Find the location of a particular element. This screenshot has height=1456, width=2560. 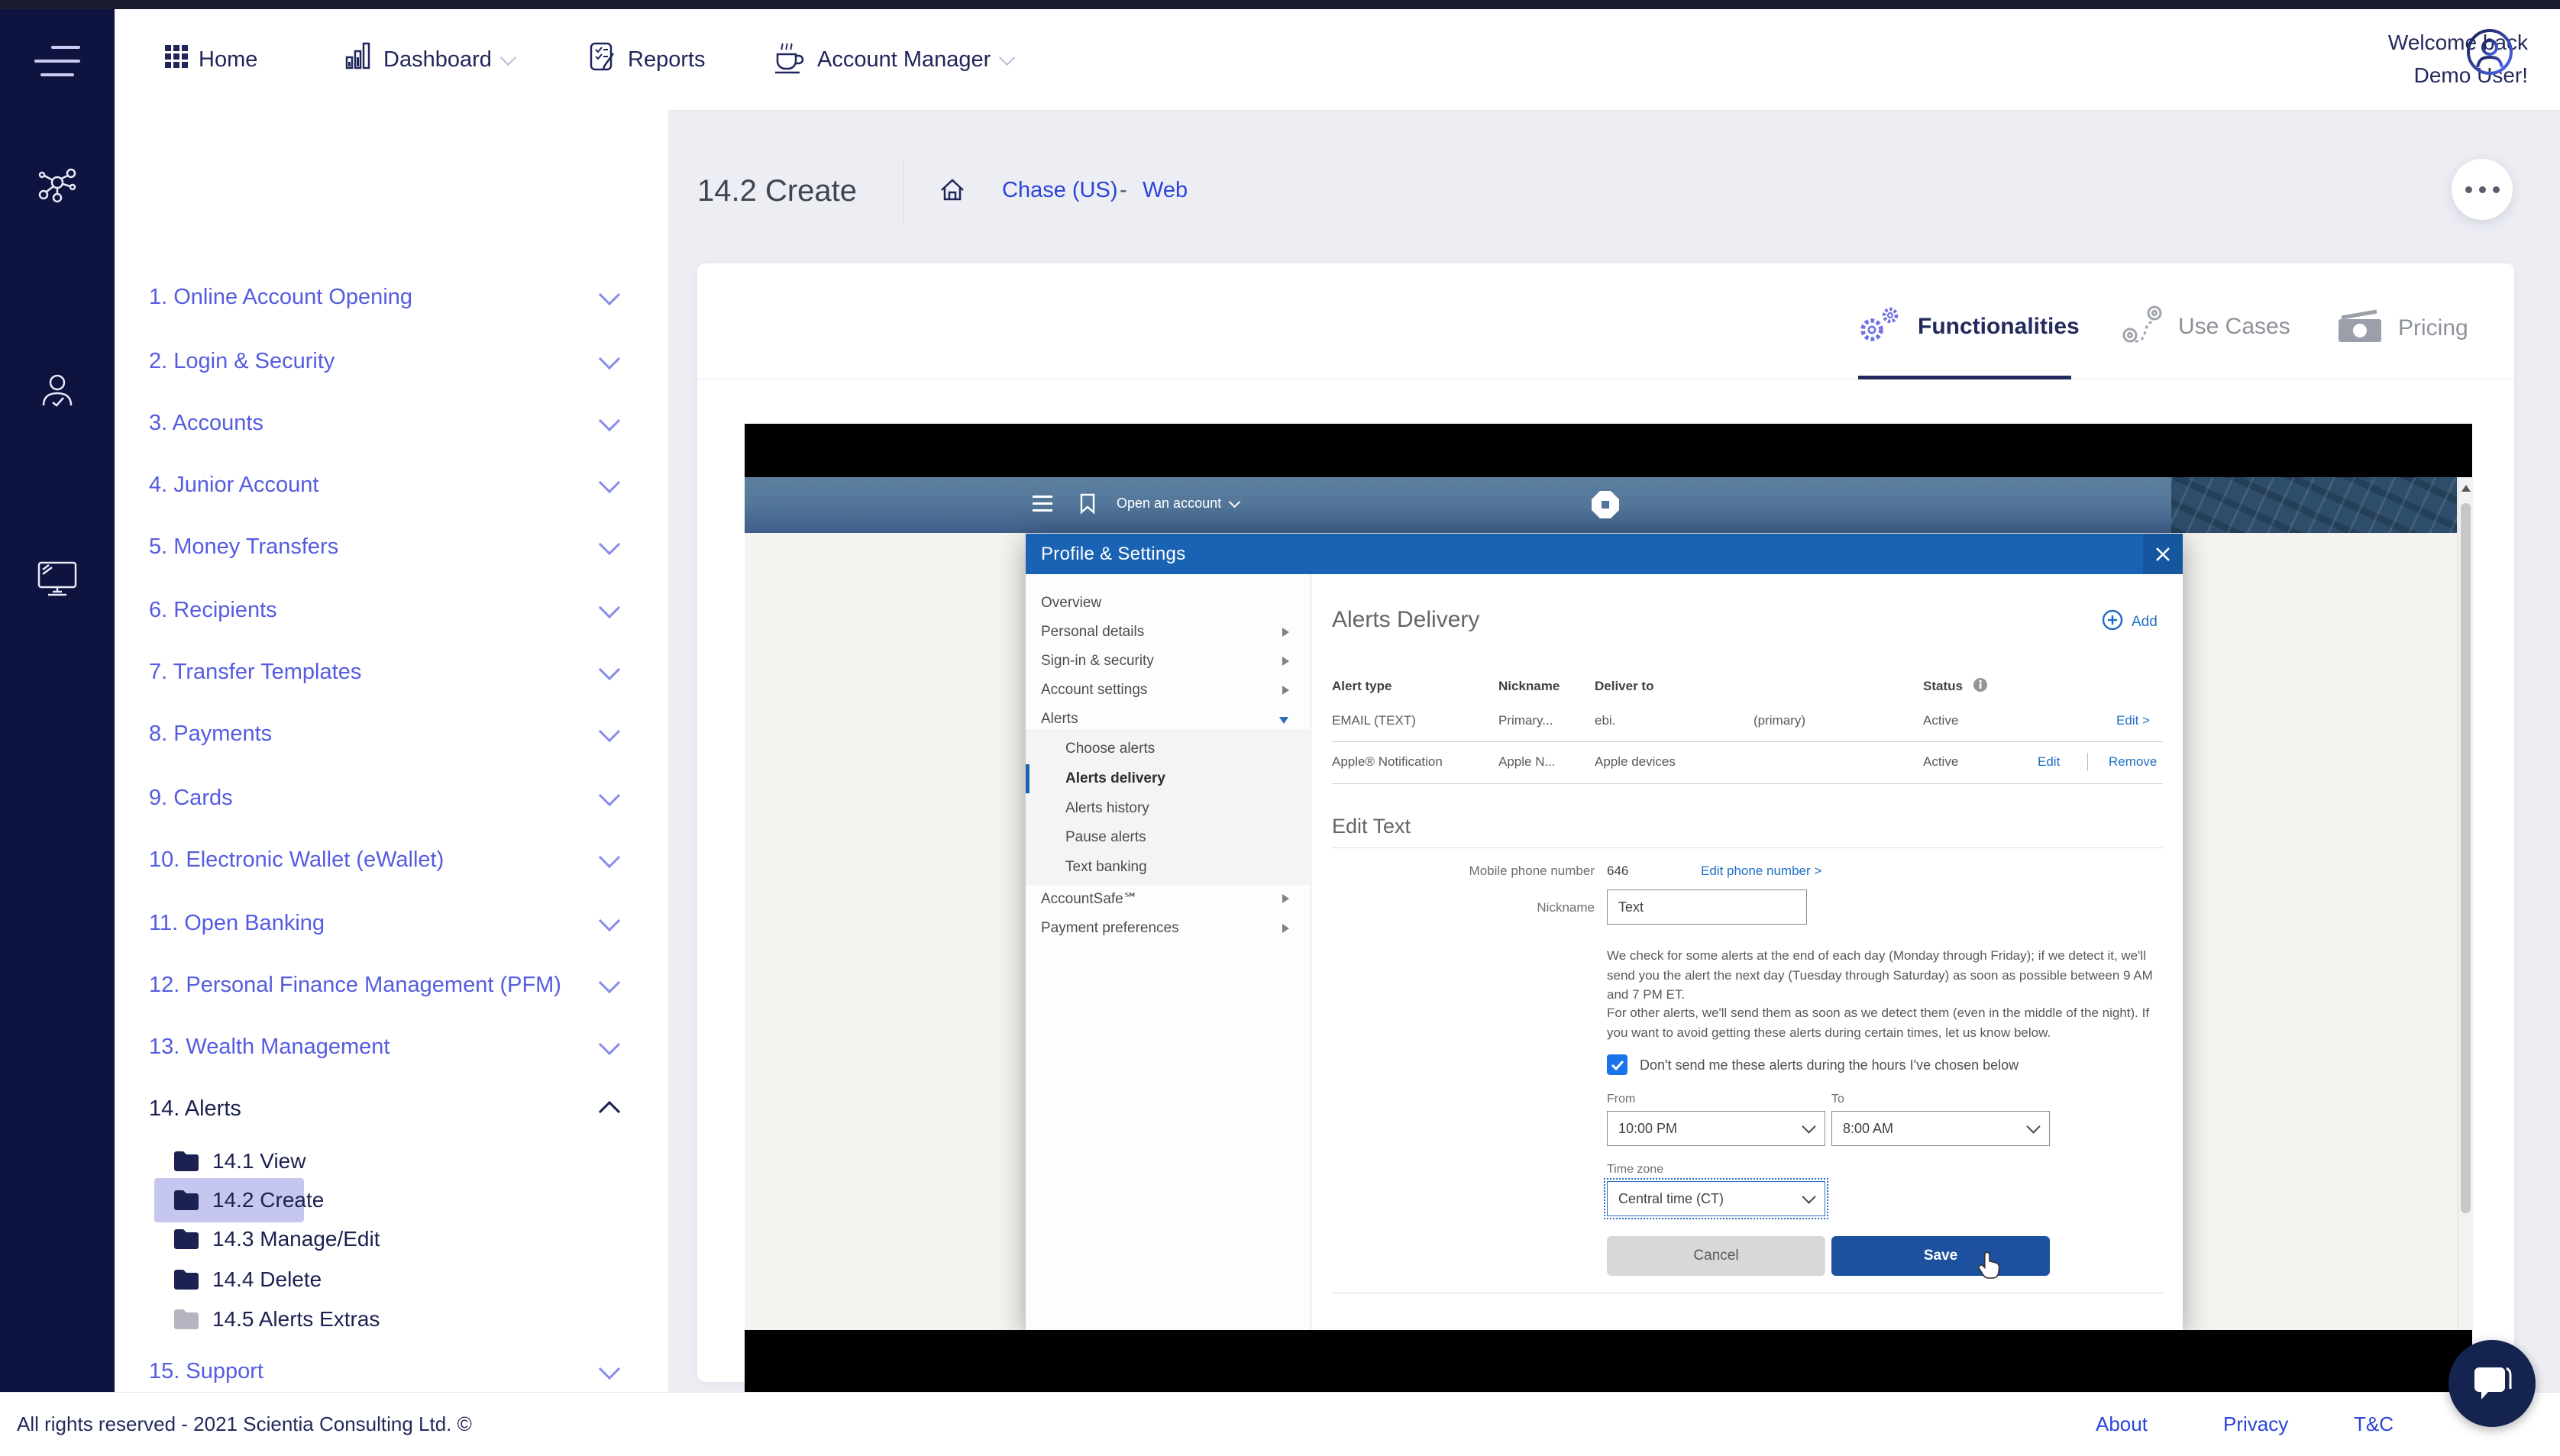

sidebar-item-transfer-templates: 7. Transfer Templates is located at coordinates (391, 672).